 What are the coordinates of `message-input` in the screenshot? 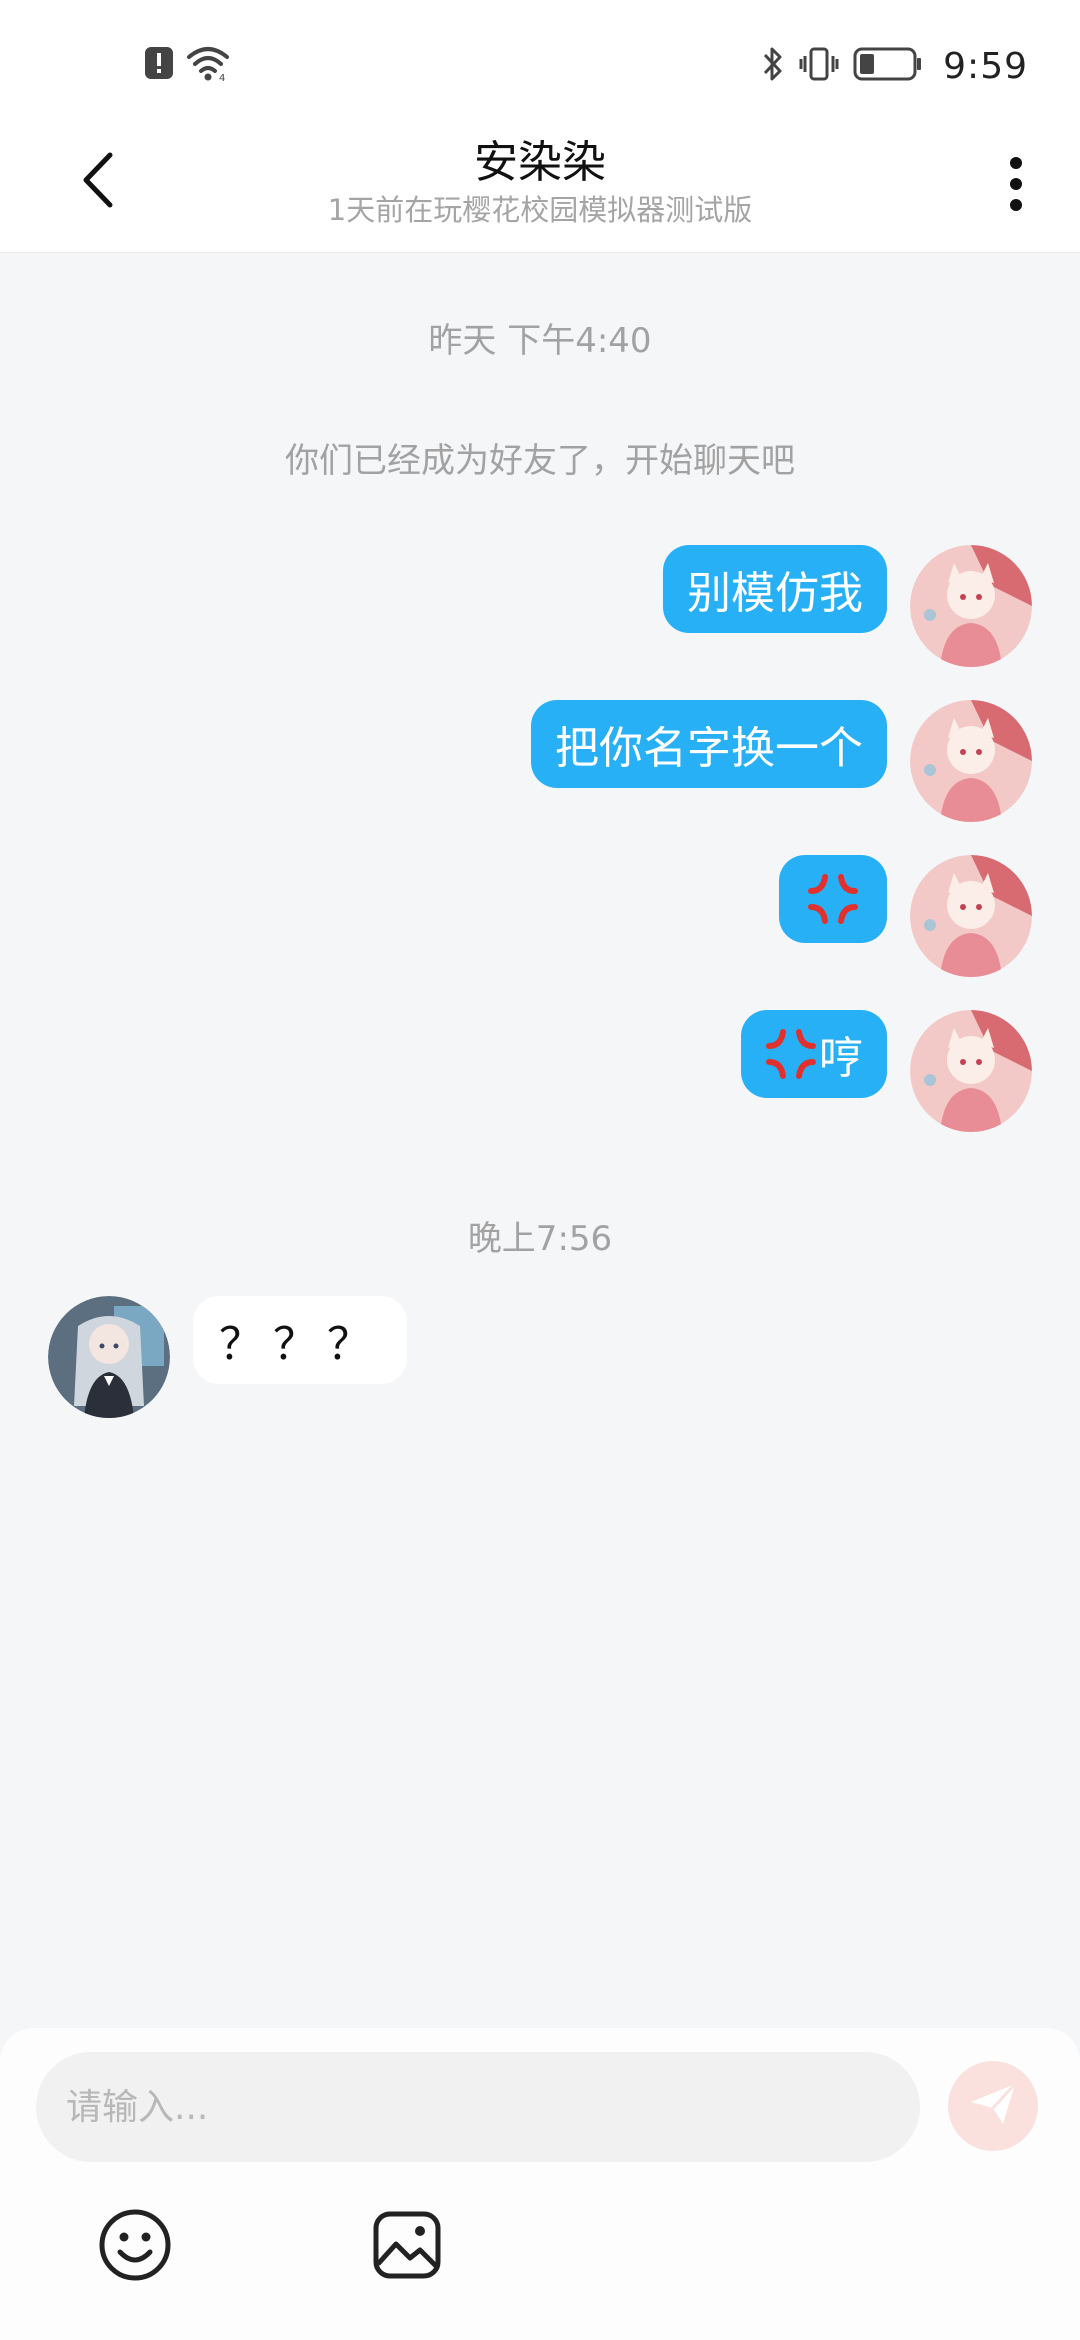 It's located at (478, 2107).